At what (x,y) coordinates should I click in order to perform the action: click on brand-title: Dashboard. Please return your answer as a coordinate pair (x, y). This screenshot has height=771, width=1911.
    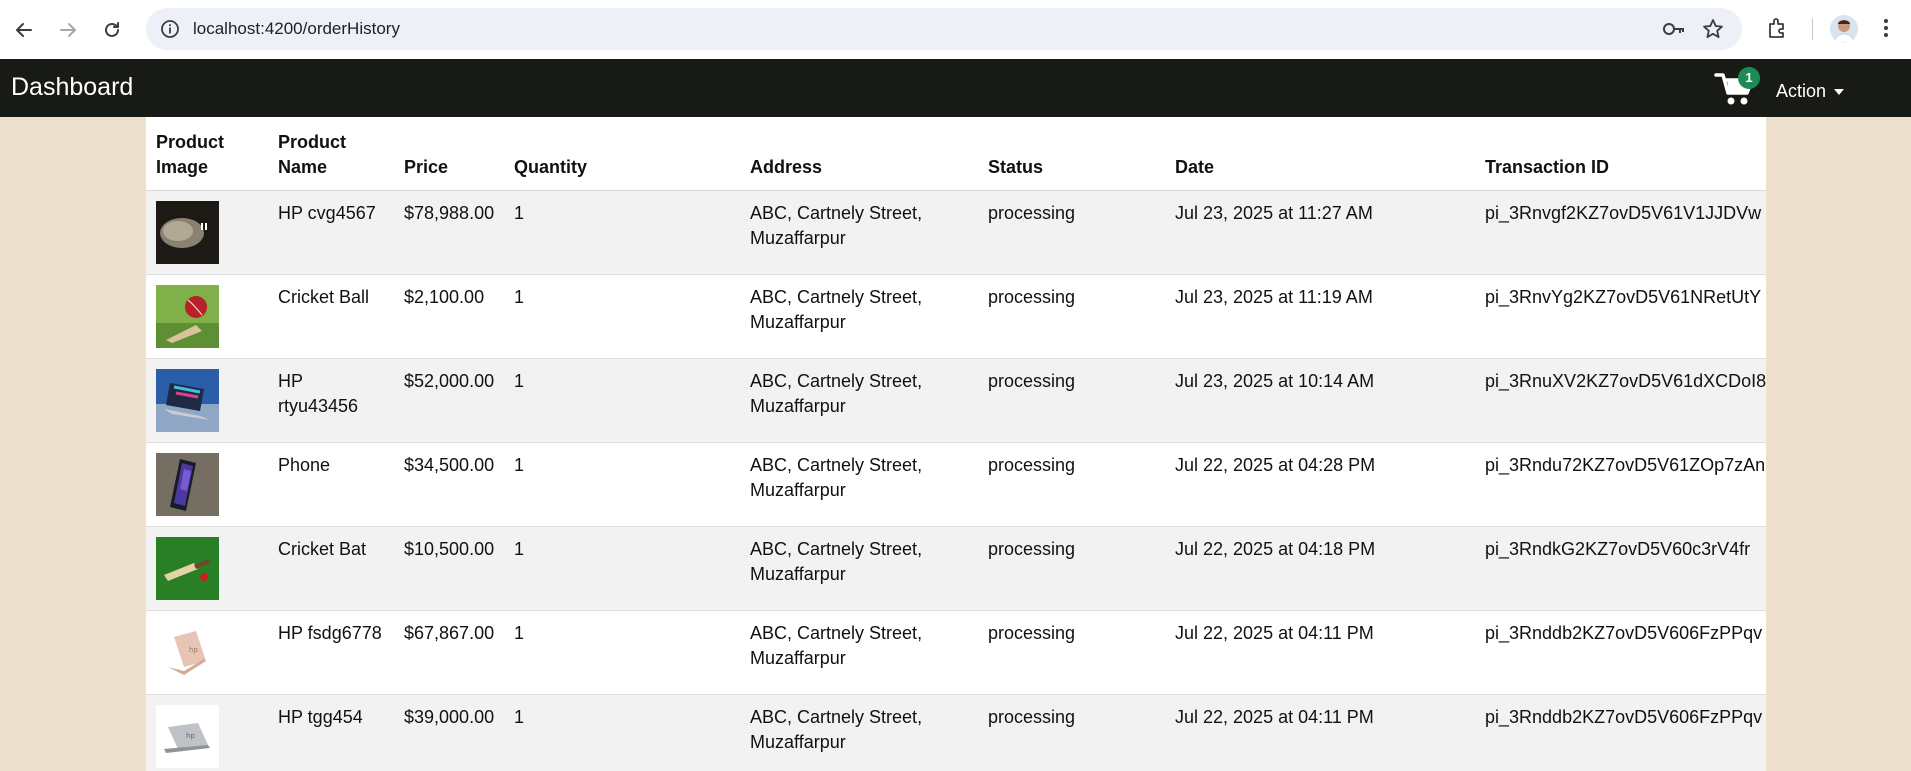
    Looking at the image, I should click on (72, 87).